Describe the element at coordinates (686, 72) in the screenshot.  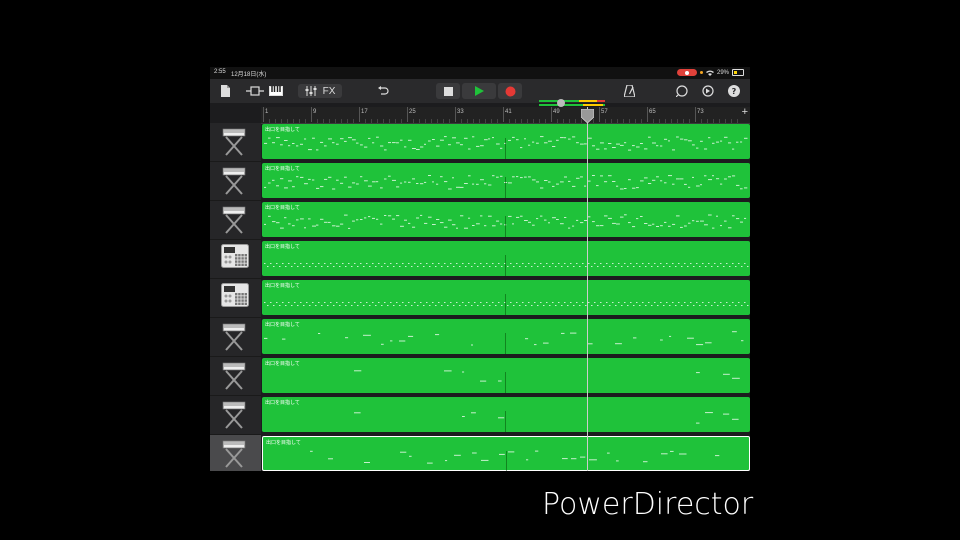
I see `screen-recording-icon` at that location.